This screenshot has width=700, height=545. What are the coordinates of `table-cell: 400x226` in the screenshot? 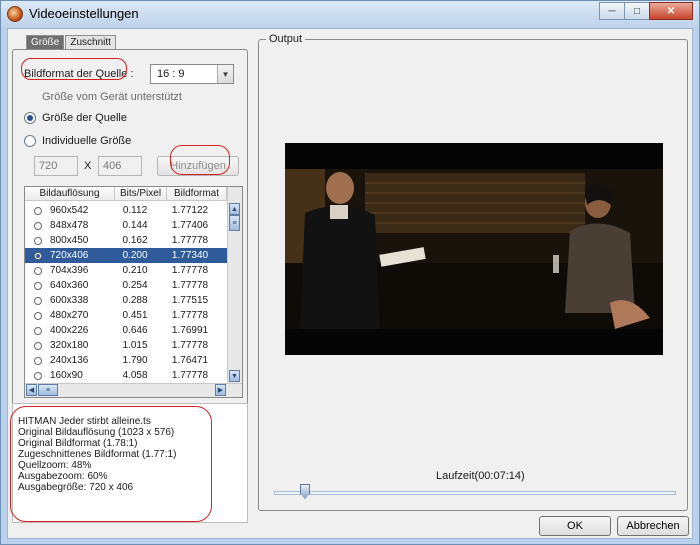 It's located at (69, 330).